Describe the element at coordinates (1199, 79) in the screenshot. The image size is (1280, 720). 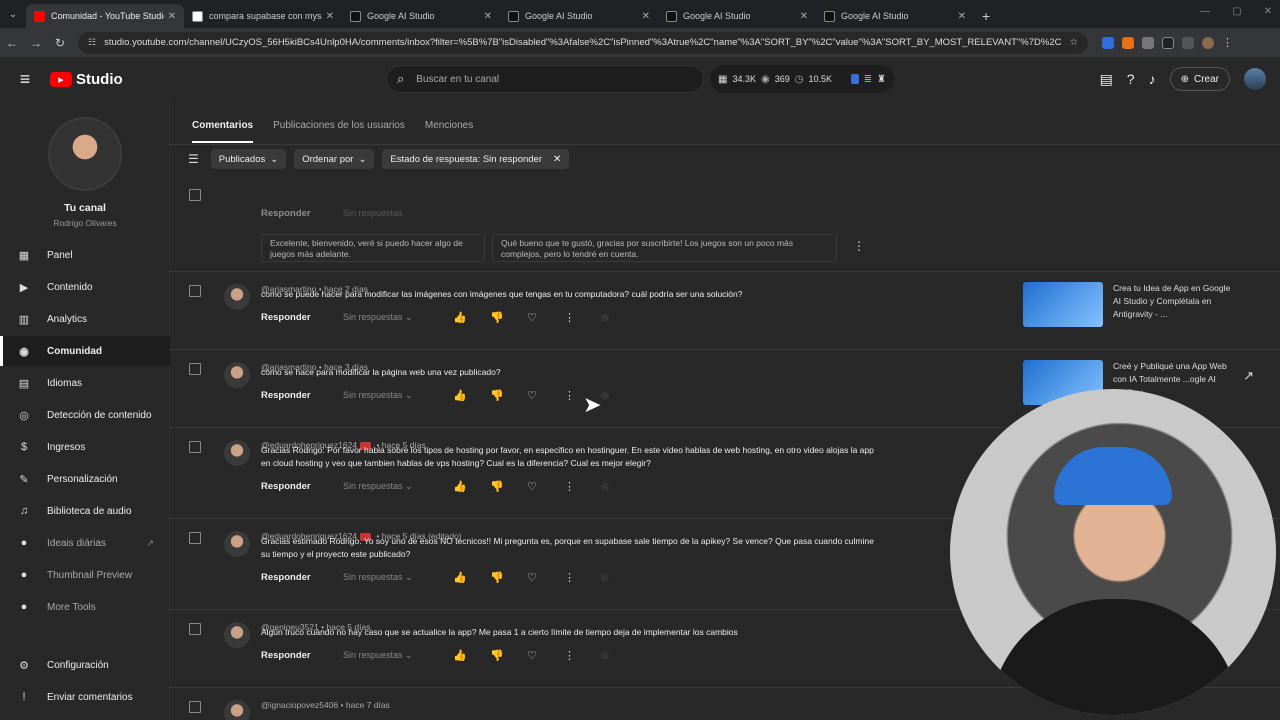
I see `create-button: ⊕ Crear` at that location.